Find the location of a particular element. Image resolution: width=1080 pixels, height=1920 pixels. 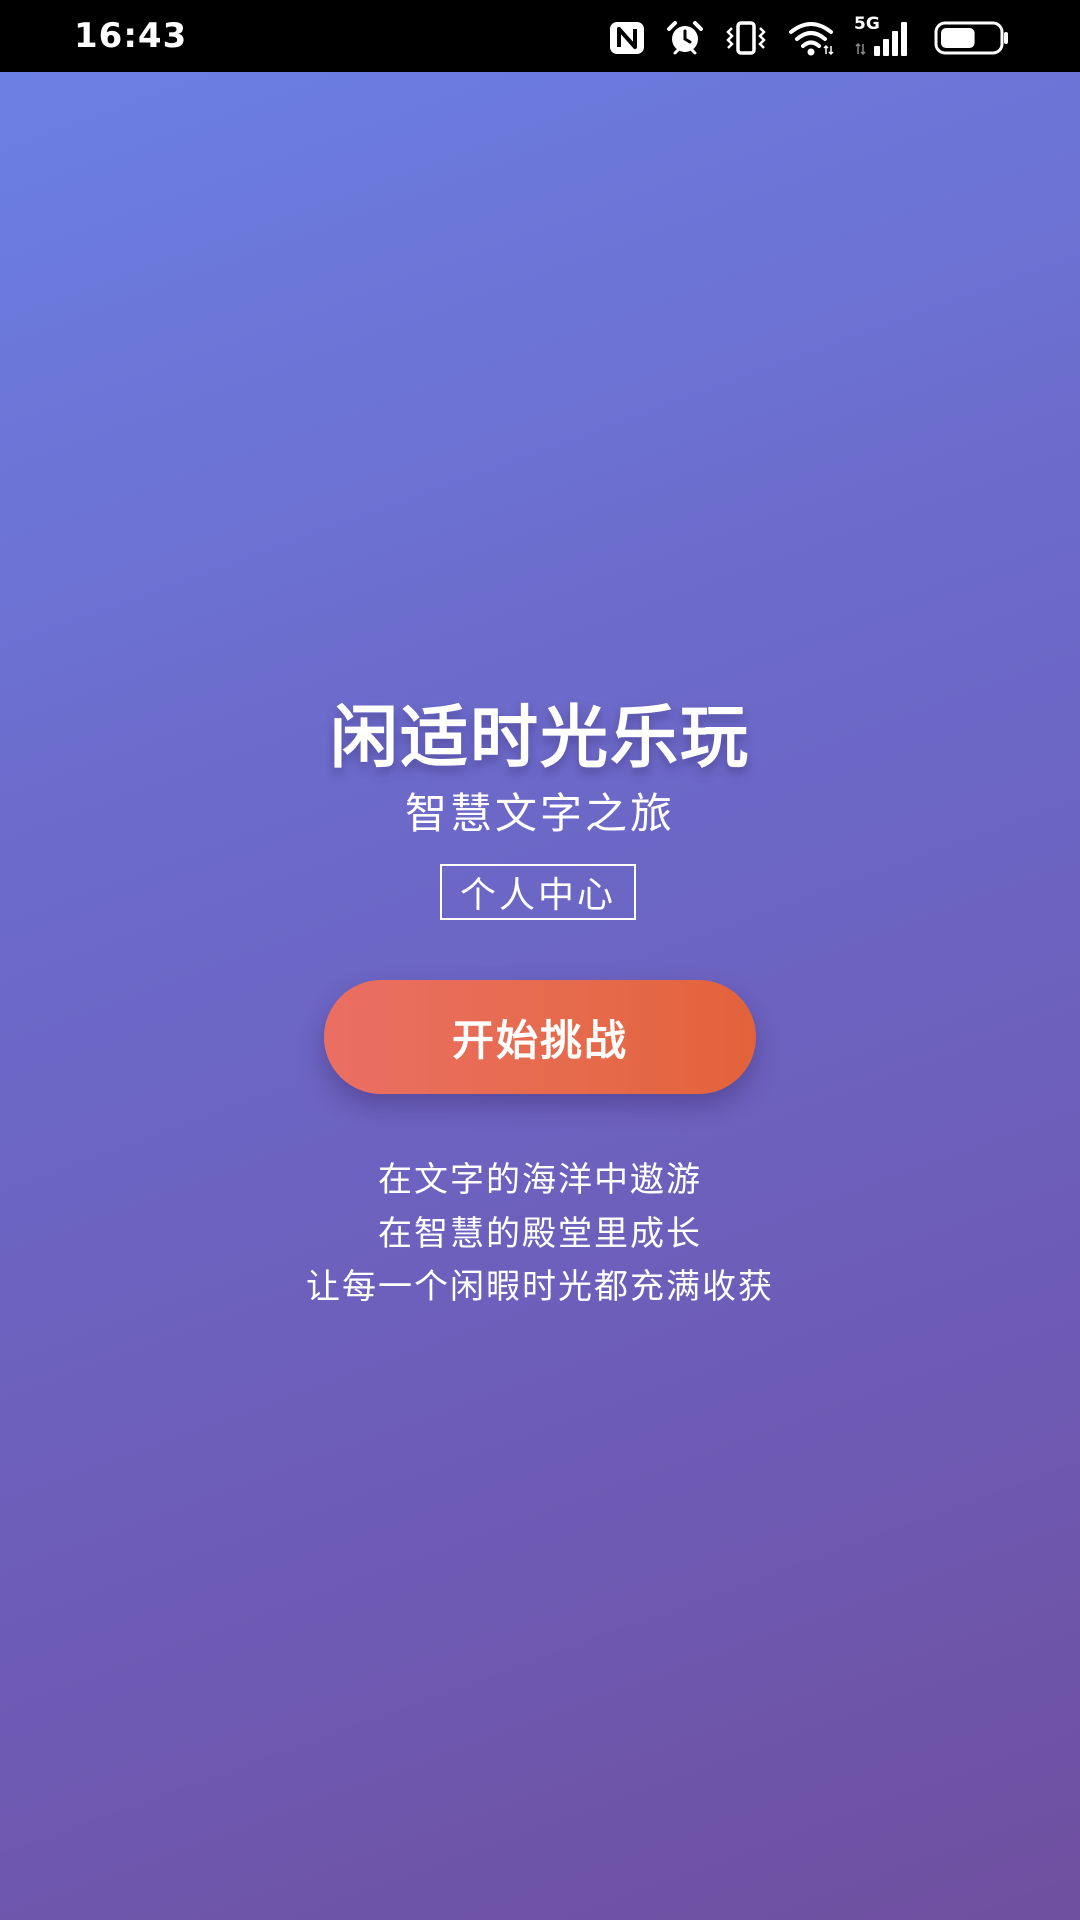

start-challenge-label: 开始挑战 is located at coordinates (539, 1040).